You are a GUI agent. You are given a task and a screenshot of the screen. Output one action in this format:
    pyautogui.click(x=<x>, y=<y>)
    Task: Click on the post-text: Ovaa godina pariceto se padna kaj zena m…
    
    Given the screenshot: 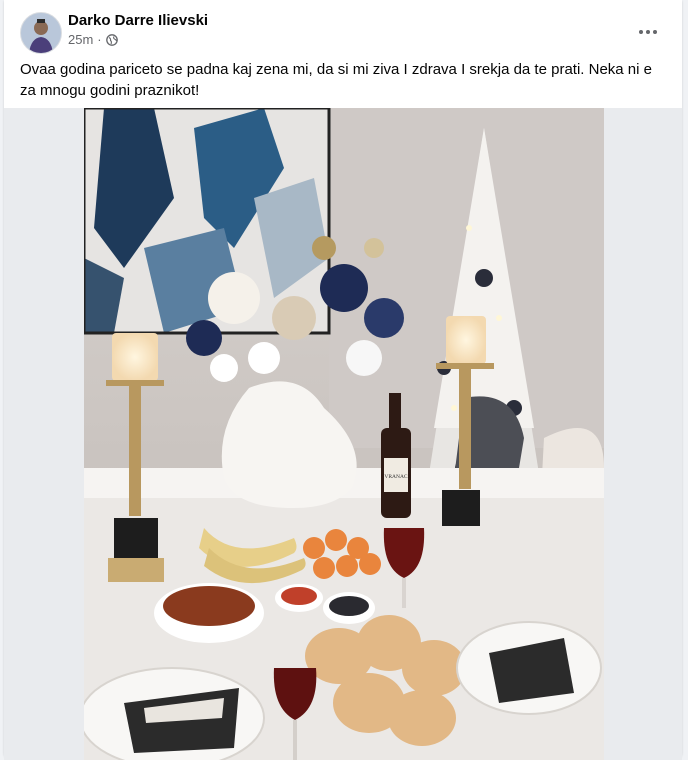 What is the action you would take?
    pyautogui.click(x=336, y=80)
    